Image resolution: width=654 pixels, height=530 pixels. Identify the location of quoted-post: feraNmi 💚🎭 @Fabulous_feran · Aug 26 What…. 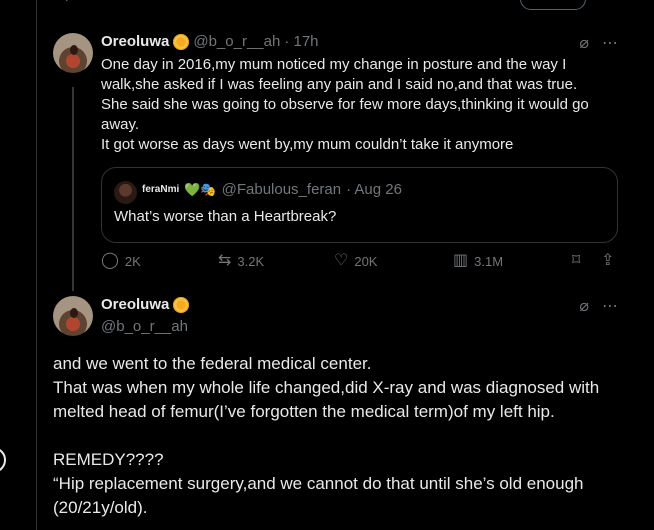
(359, 205).